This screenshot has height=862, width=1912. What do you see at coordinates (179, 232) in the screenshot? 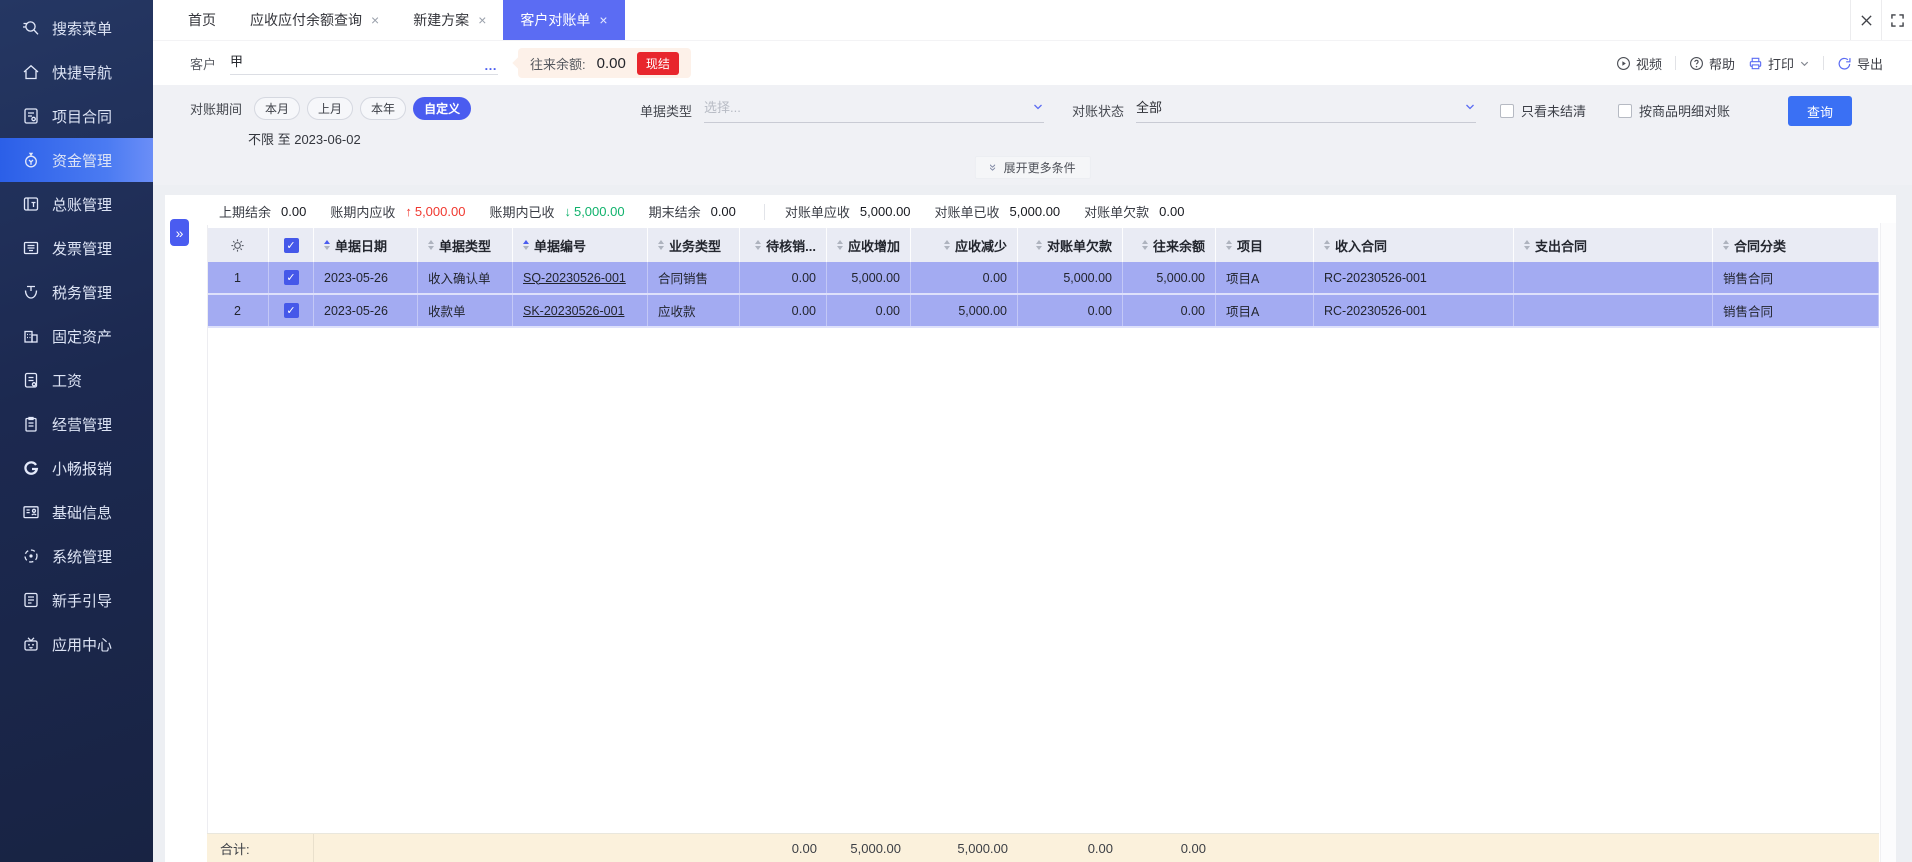
I see `collapse-panel-button: »` at bounding box center [179, 232].